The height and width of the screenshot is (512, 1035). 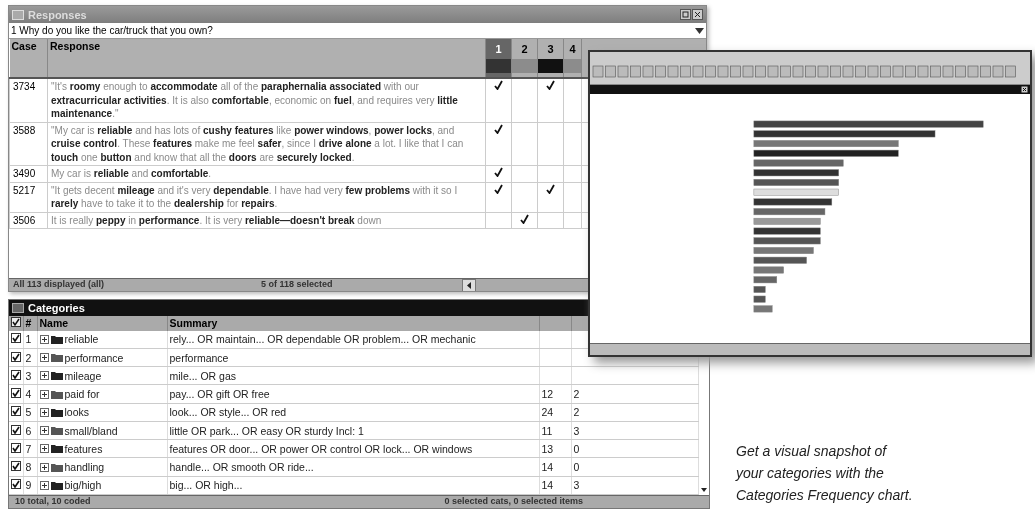 I want to click on response-cell: My car is reliable and comfortable., so click(x=266, y=173).